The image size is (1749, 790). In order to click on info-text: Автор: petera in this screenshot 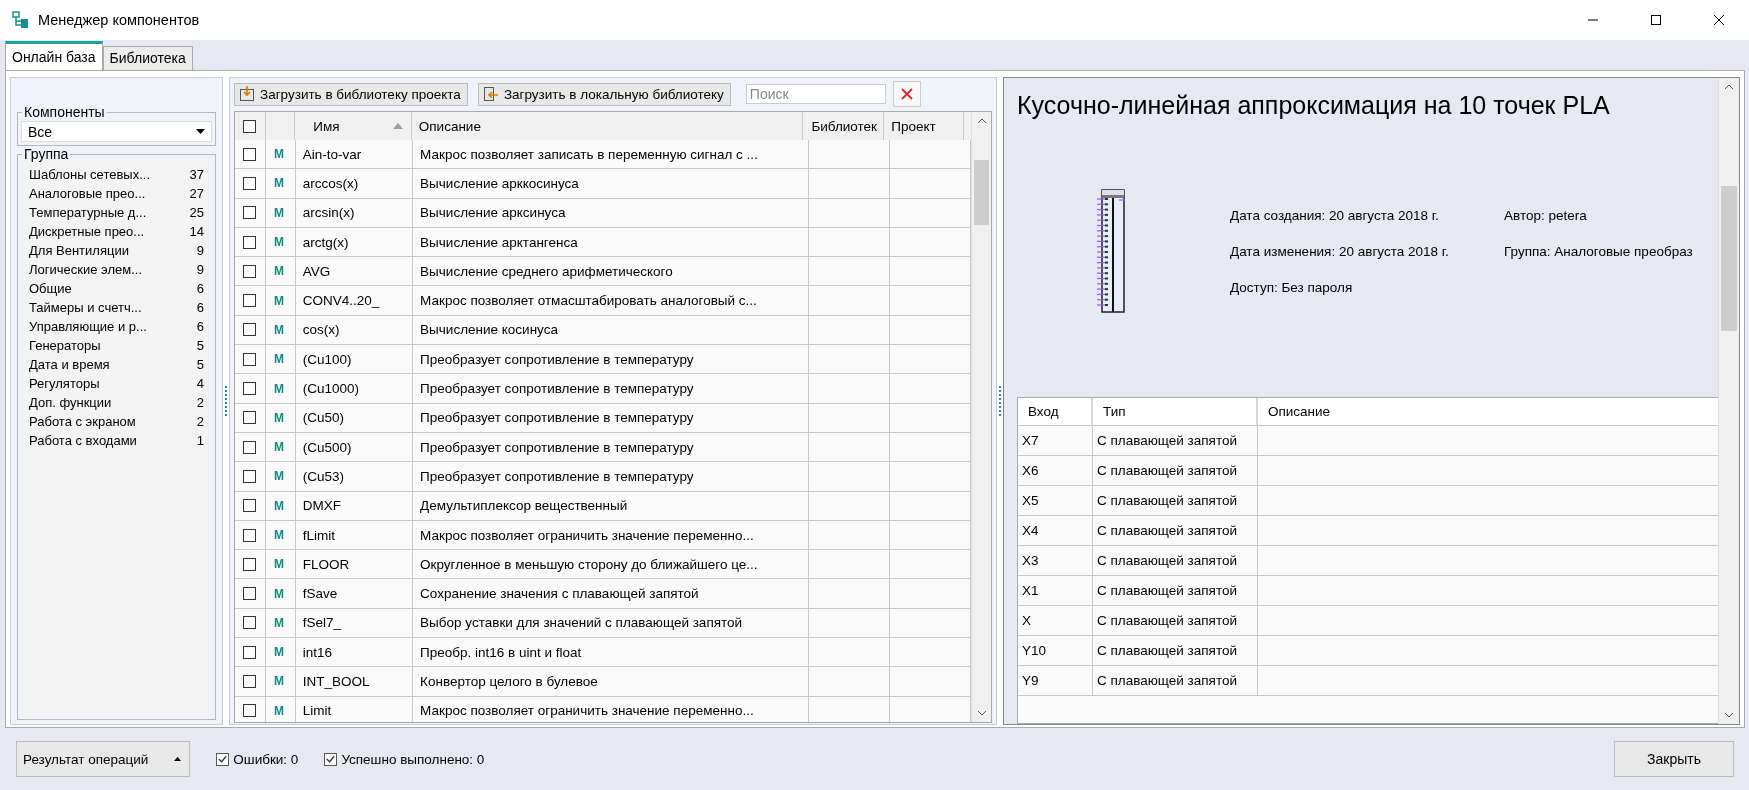, I will do `click(1546, 215)`.